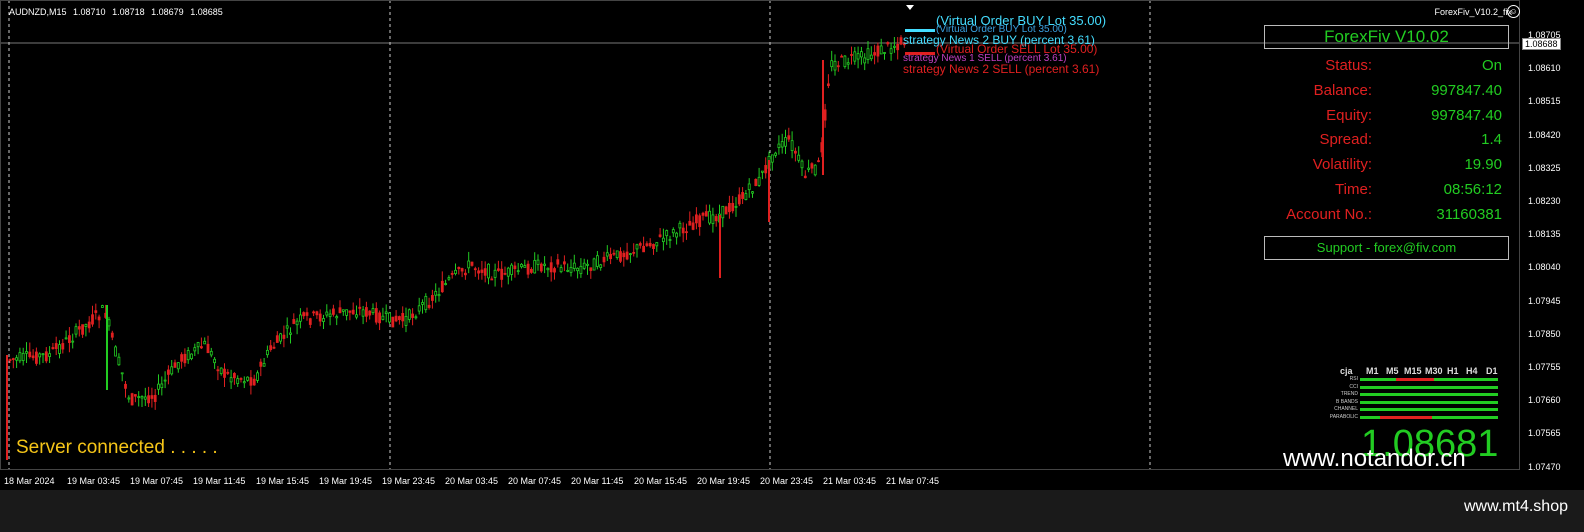 The width and height of the screenshot is (1584, 532). Describe the element at coordinates (1353, 379) in the screenshot. I see `tf-indicator-label: RSI` at that location.